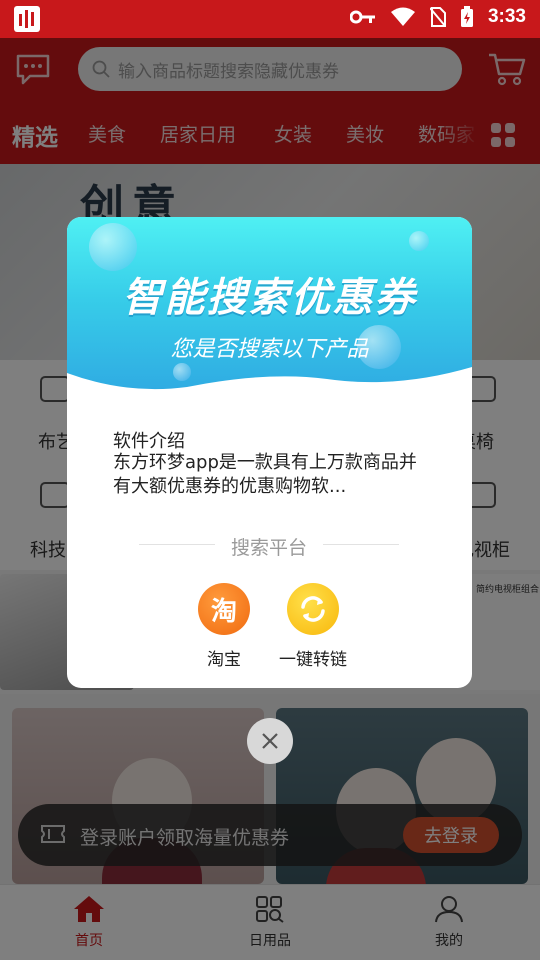 Image resolution: width=540 pixels, height=960 pixels. What do you see at coordinates (362, 17) in the screenshot?
I see `key-icon` at bounding box center [362, 17].